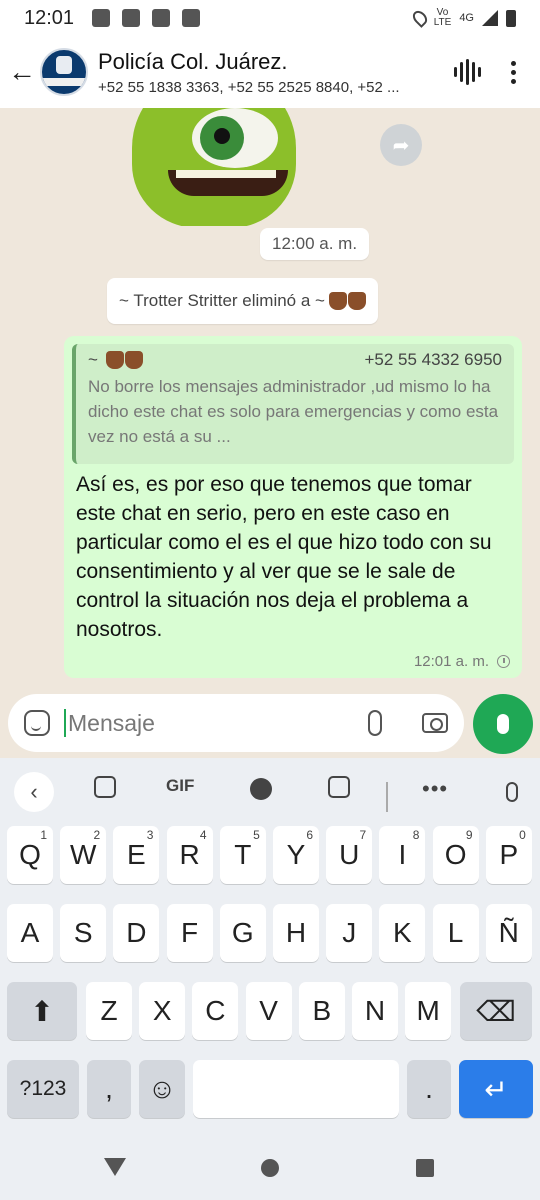 This screenshot has width=540, height=1200. I want to click on group-avatar, so click(64, 72).